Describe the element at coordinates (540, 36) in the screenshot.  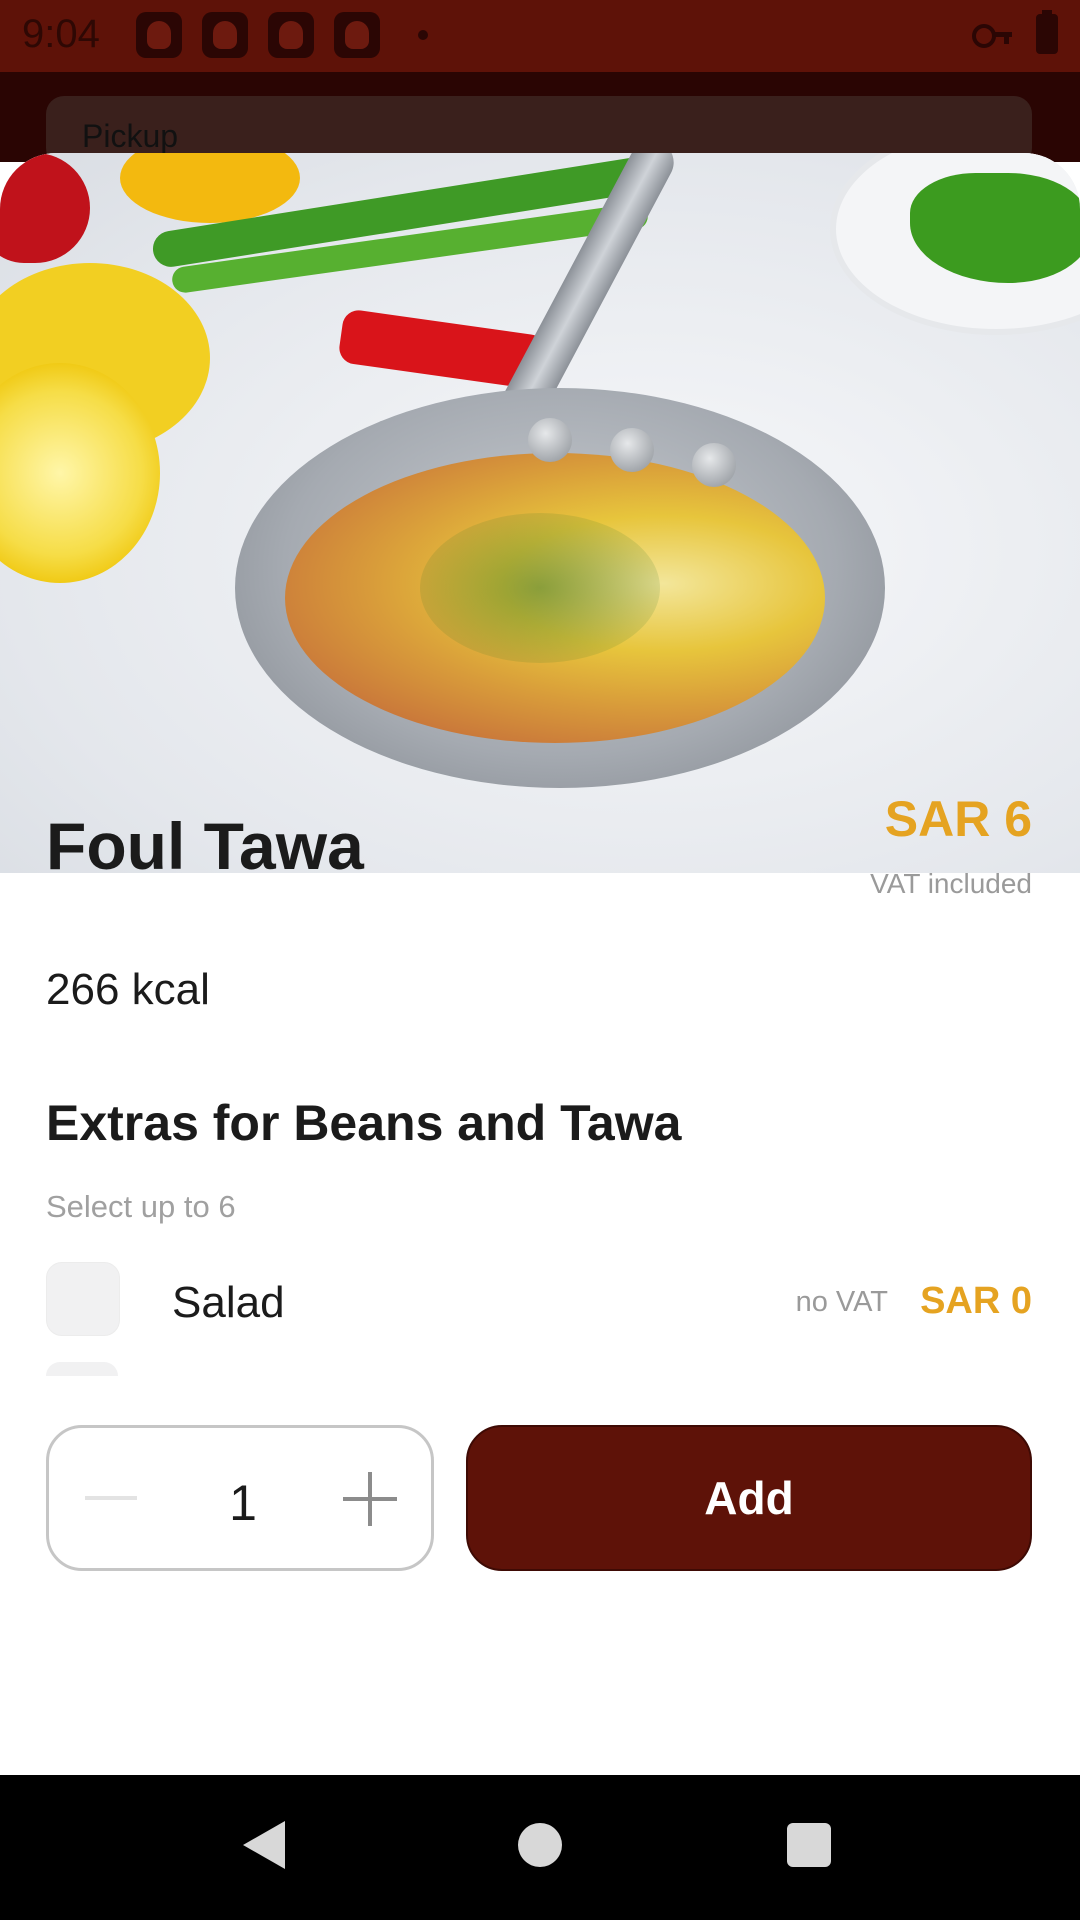
I see `status-bar: 9:04` at that location.